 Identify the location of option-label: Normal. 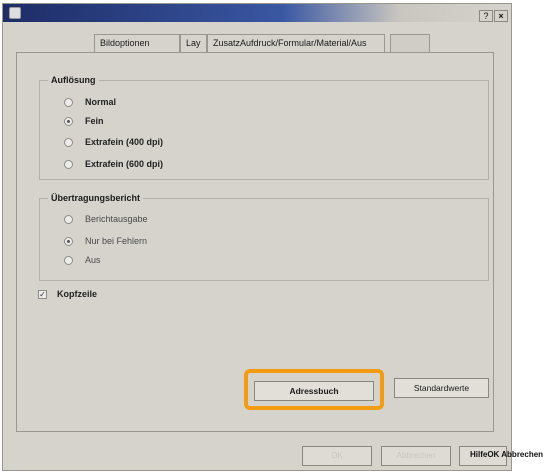
(101, 102).